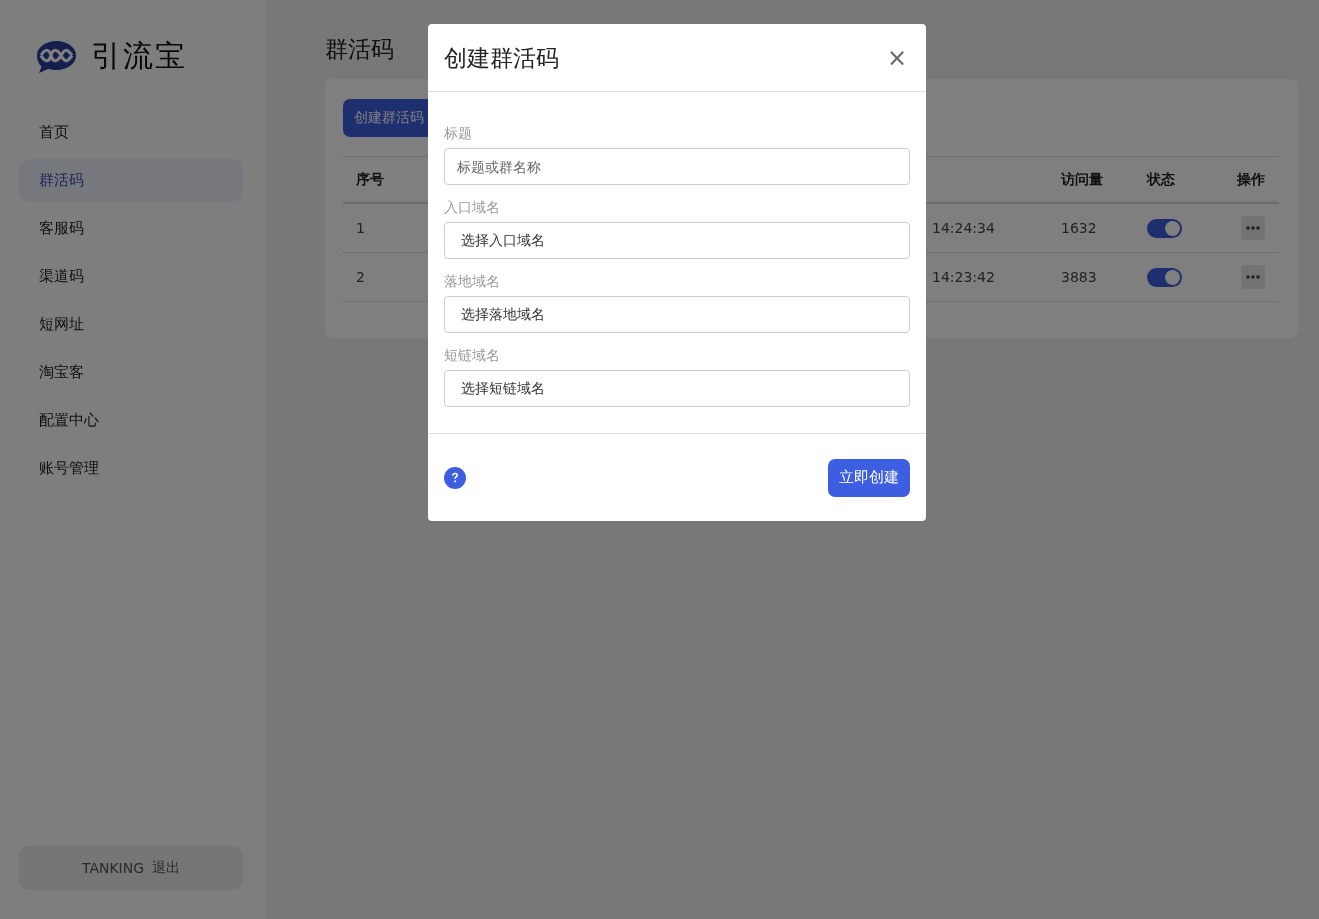 The height and width of the screenshot is (919, 1319). I want to click on column-header: 序号, so click(370, 179).